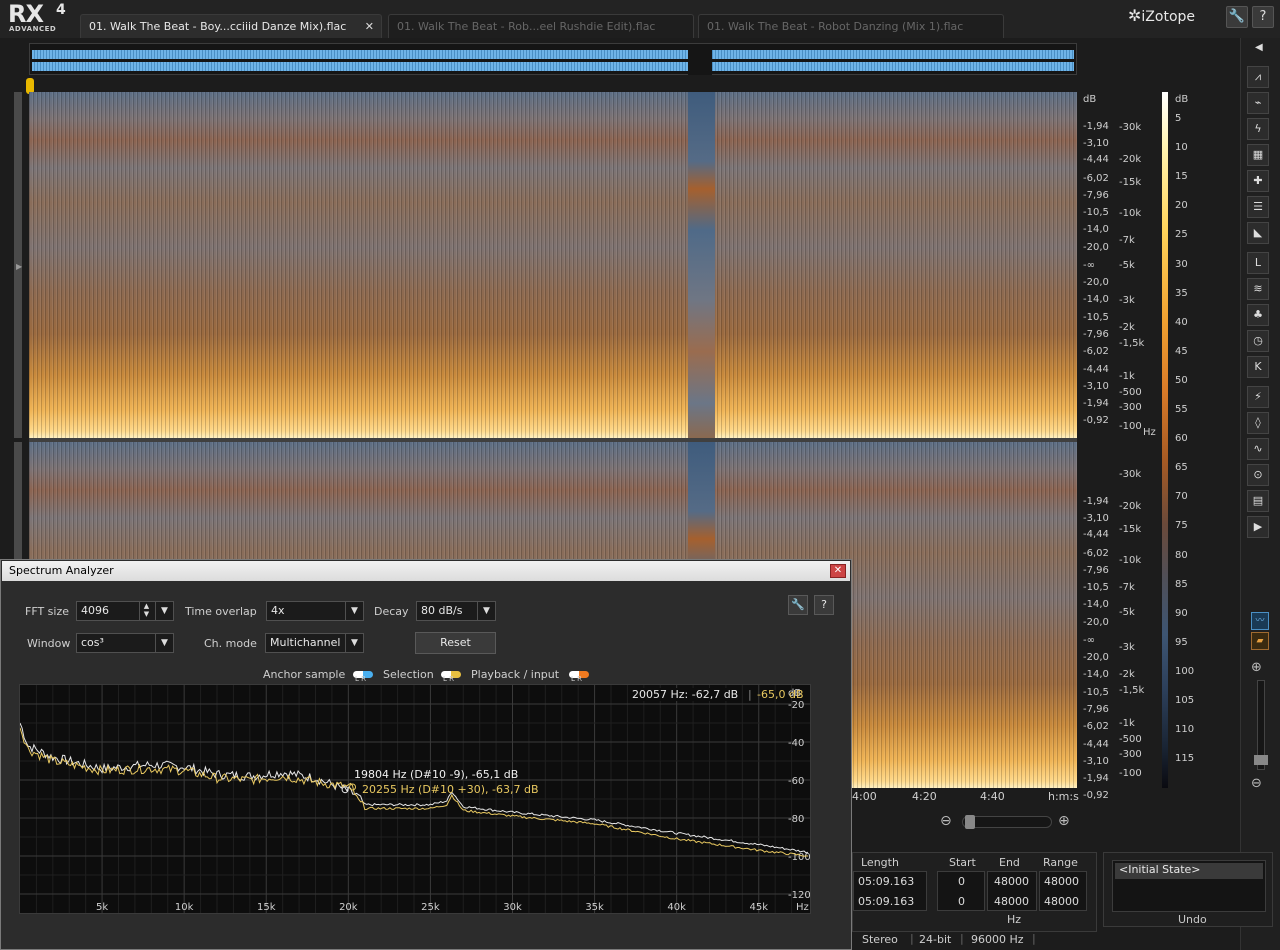 Image resolution: width=1280 pixels, height=950 pixels. Describe the element at coordinates (1258, 155) in the screenshot. I see `denoise-icon: ▦` at that location.